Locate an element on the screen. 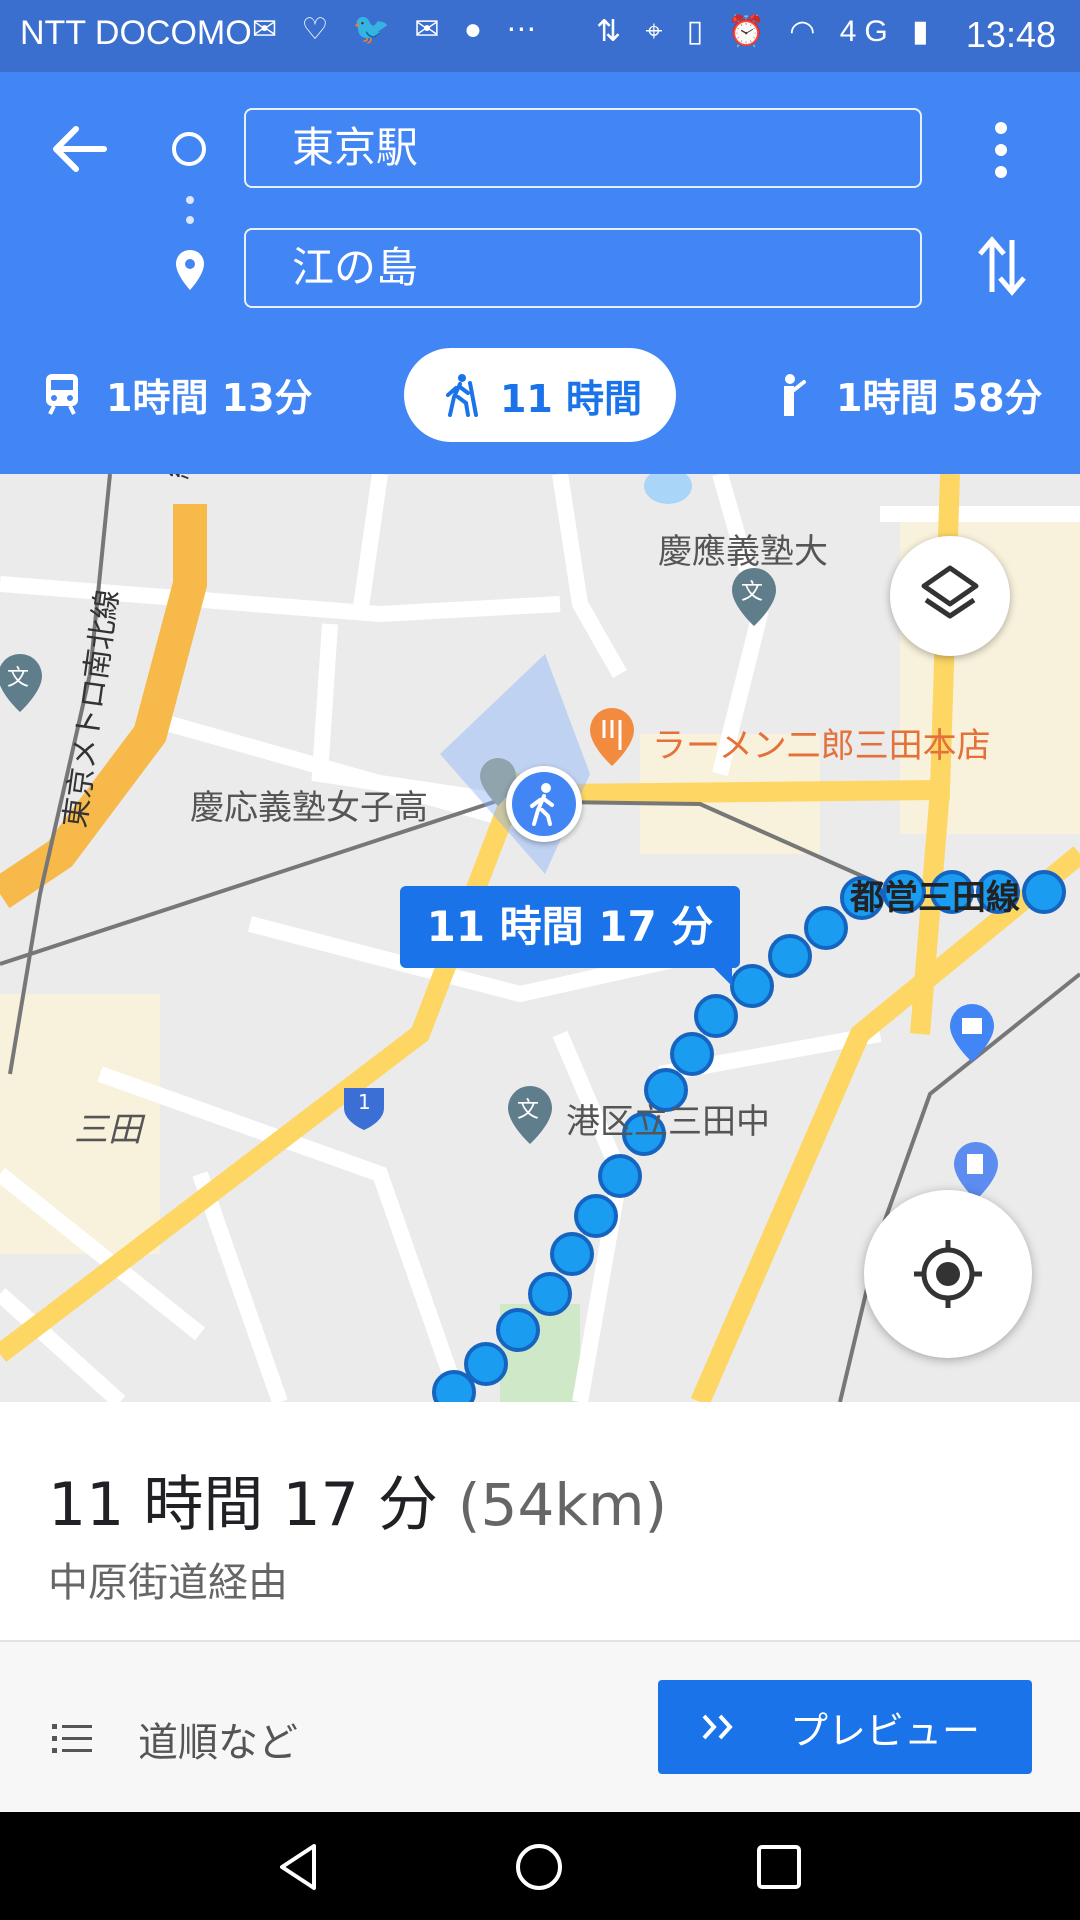  crosshair-icon is located at coordinates (948, 1274).